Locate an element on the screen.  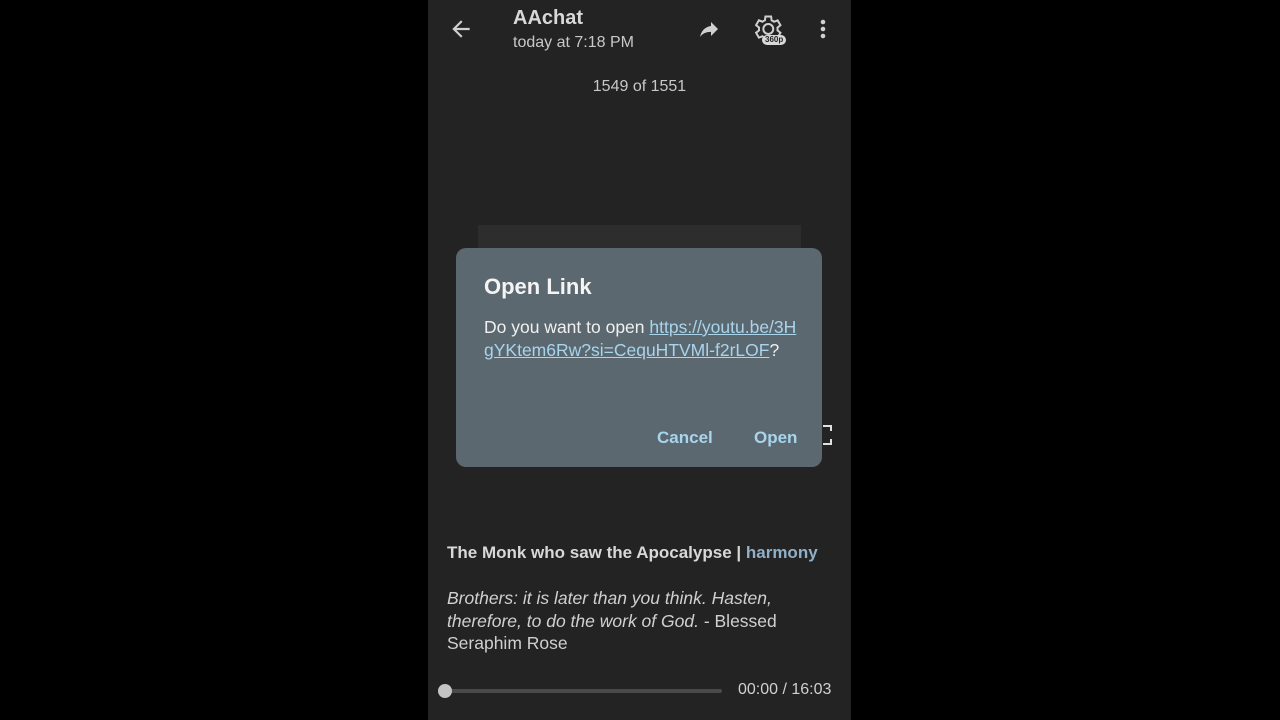
dialog-title: Open Link is located at coordinates (538, 286).